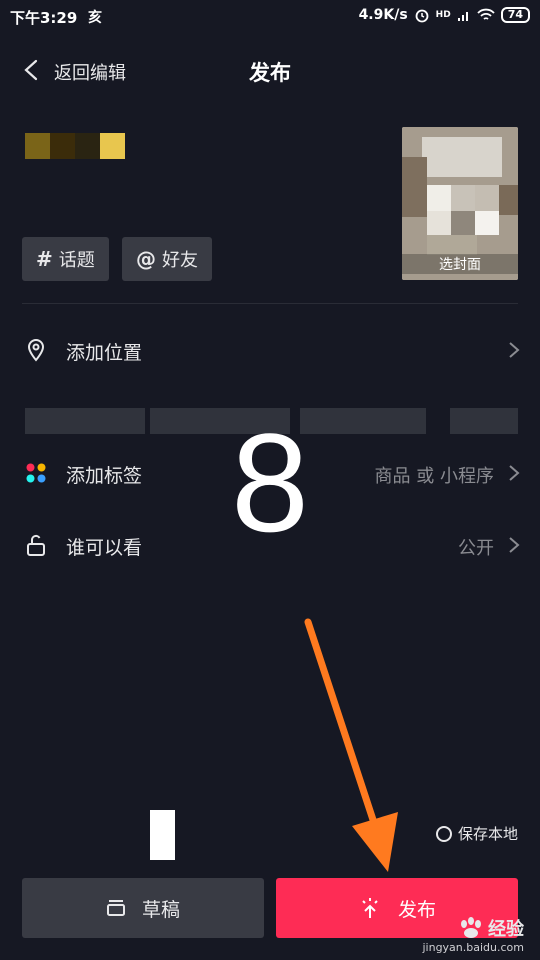 This screenshot has width=540, height=960. Describe the element at coordinates (76, 260) in the screenshot. I see `topic-chip-label: 话题` at that location.